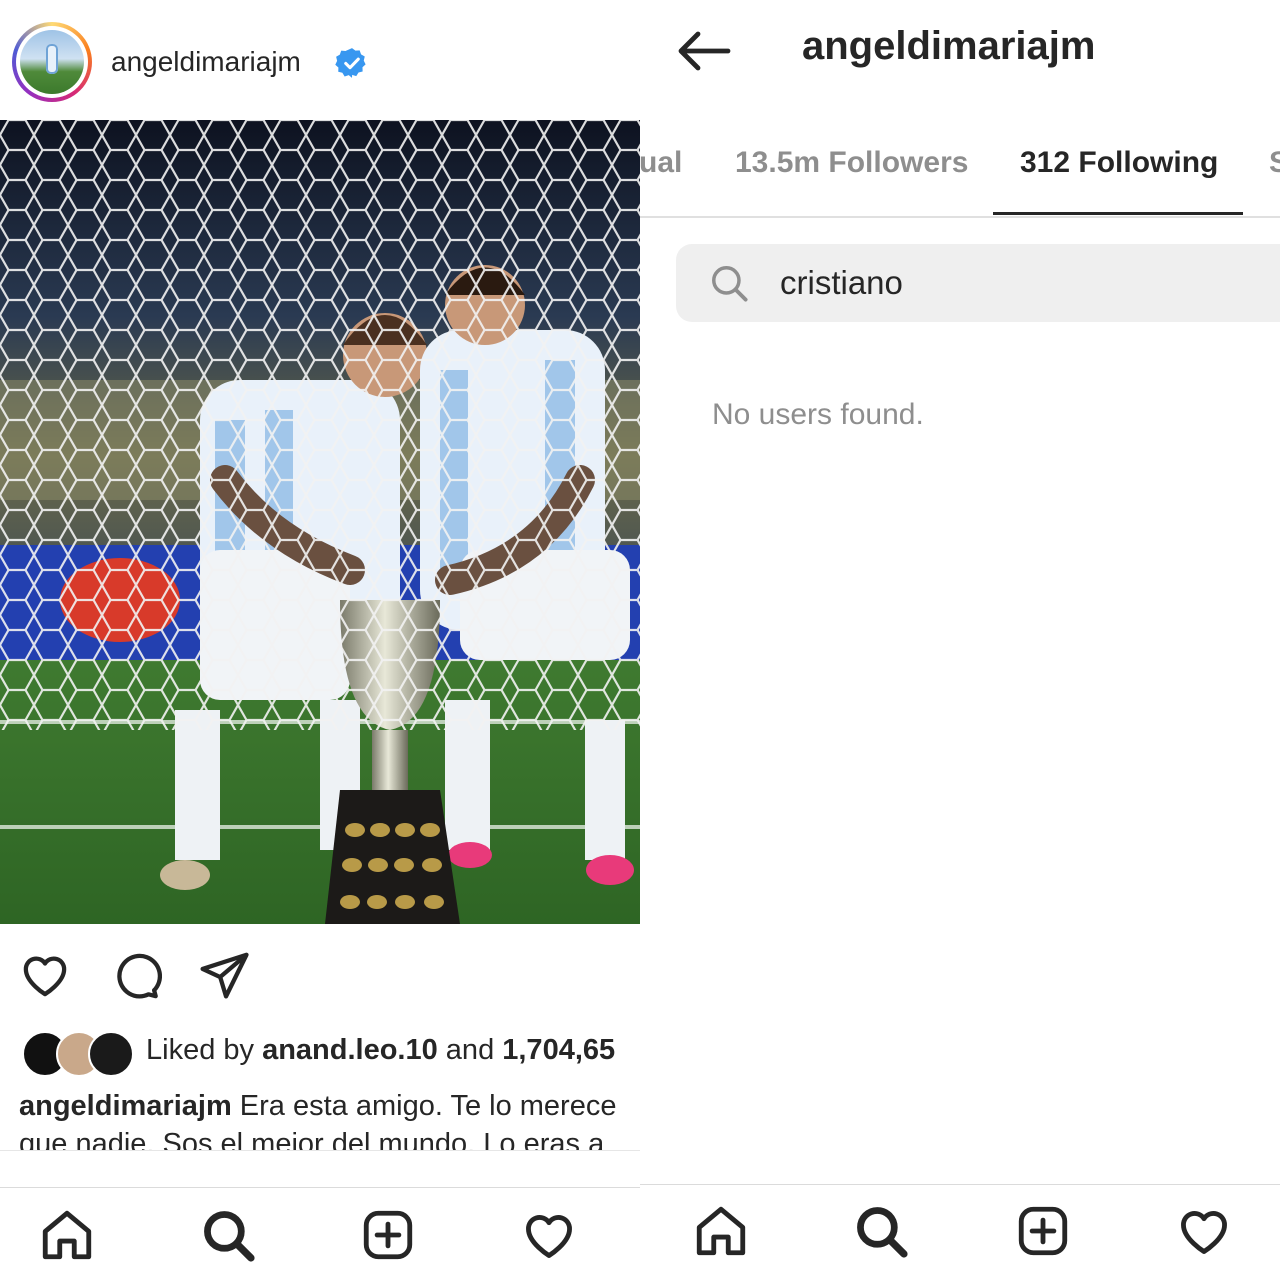 This screenshot has height=1280, width=1280. What do you see at coordinates (851, 163) in the screenshot?
I see `tab-followers: 13.5m Followers` at bounding box center [851, 163].